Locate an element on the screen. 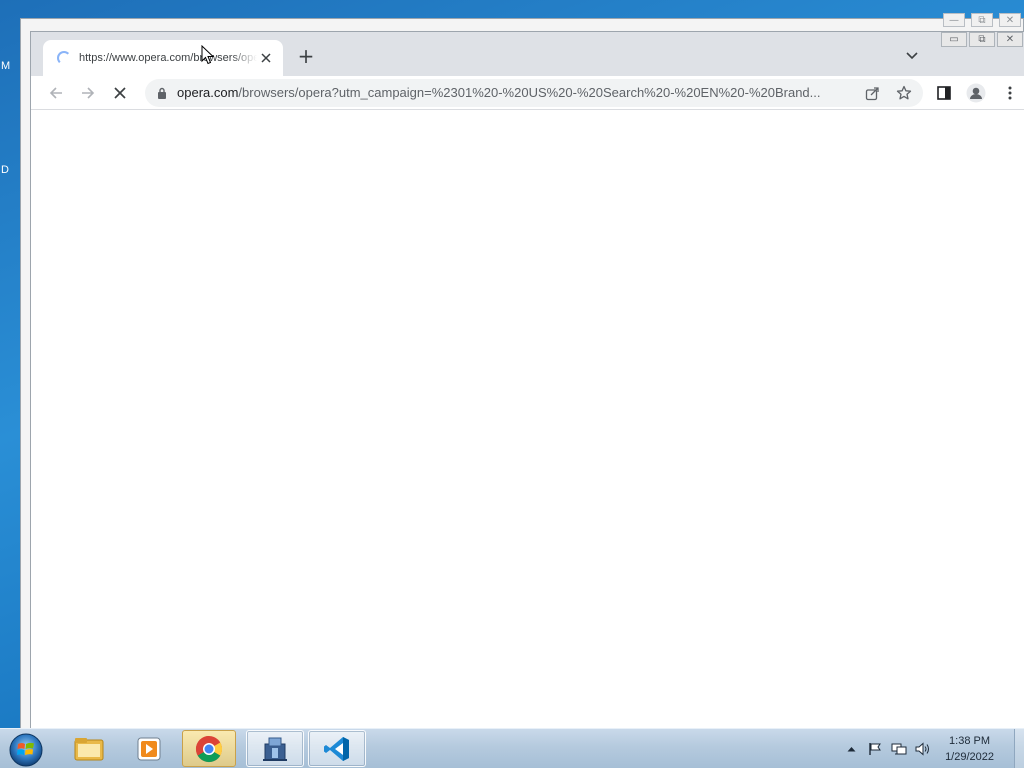 Image resolution: width=1024 pixels, height=768 pixels. taskbar: 1:38 PM 1/29/2022 is located at coordinates (512, 748).